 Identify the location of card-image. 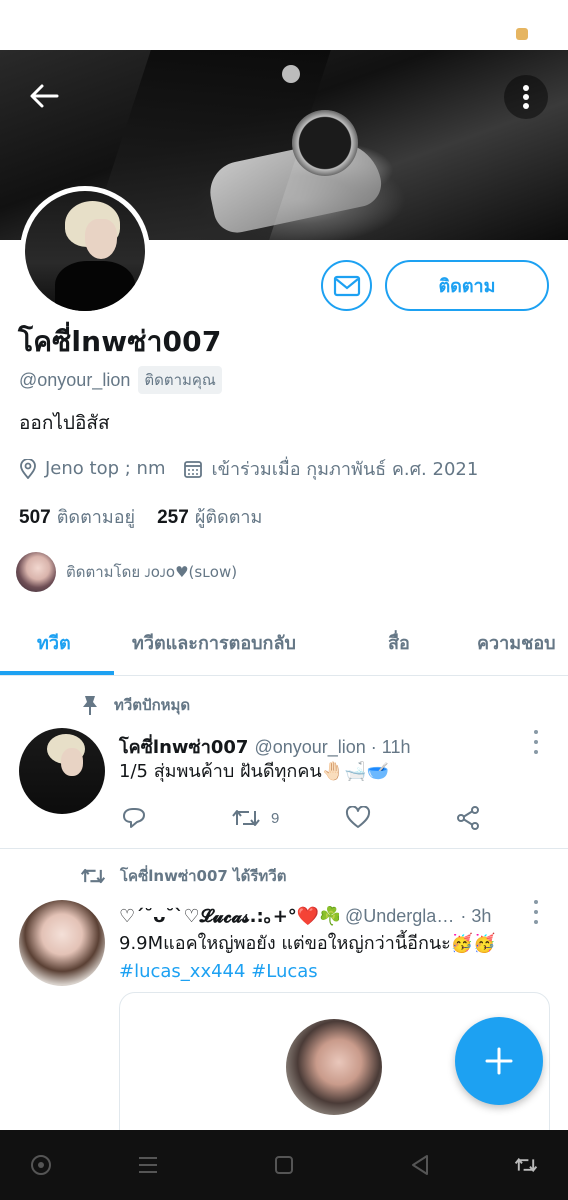
(334, 1067).